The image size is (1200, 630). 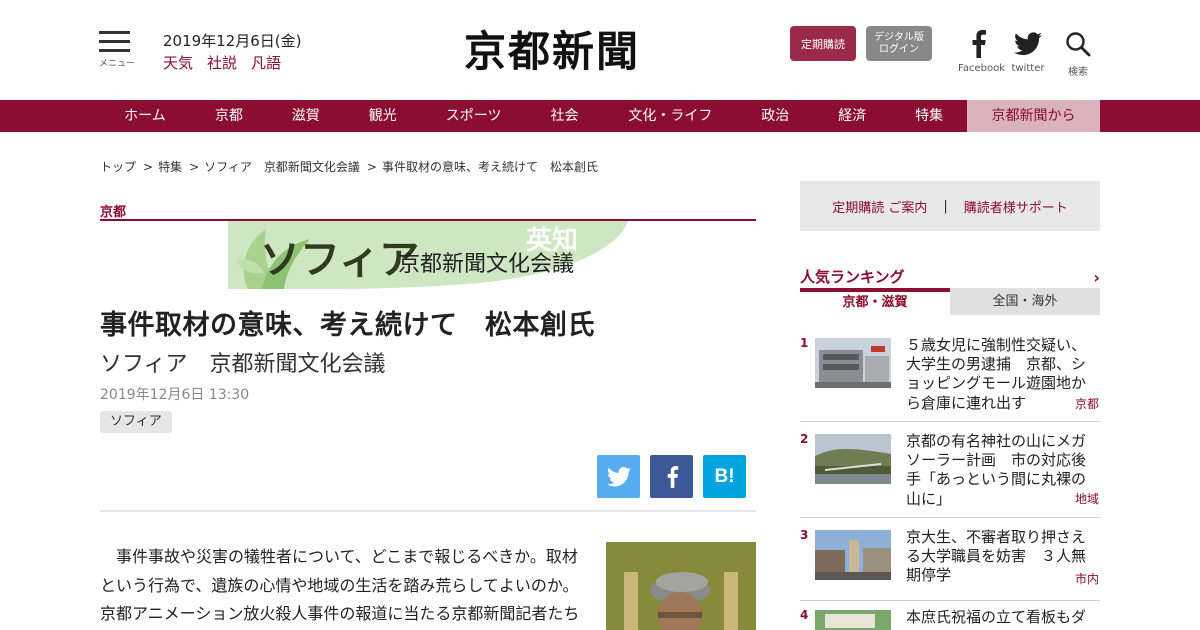 What do you see at coordinates (1028, 68) in the screenshot?
I see `twitter-label: twitter` at bounding box center [1028, 68].